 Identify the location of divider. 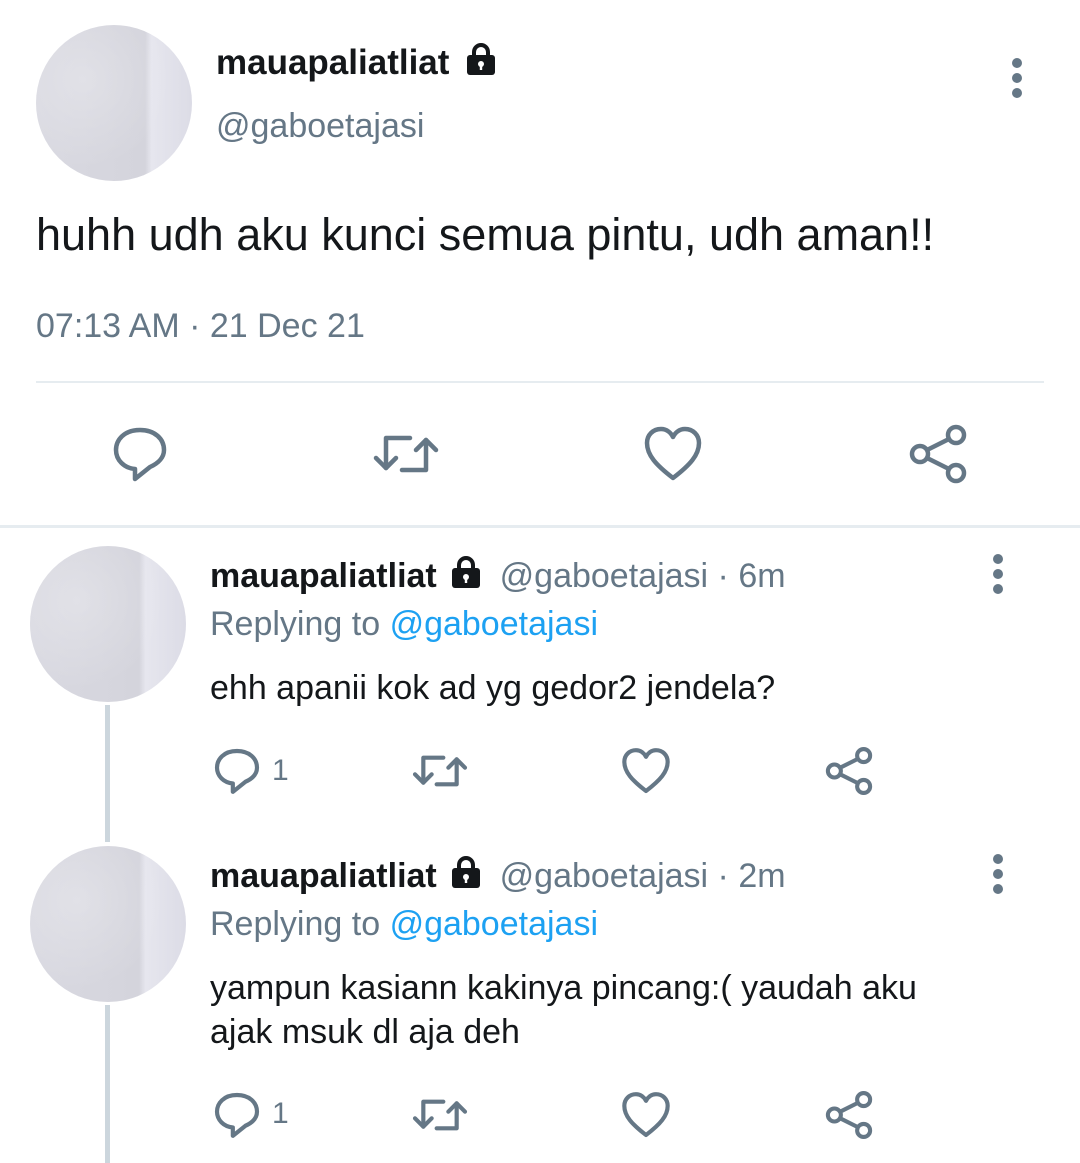
(540, 382).